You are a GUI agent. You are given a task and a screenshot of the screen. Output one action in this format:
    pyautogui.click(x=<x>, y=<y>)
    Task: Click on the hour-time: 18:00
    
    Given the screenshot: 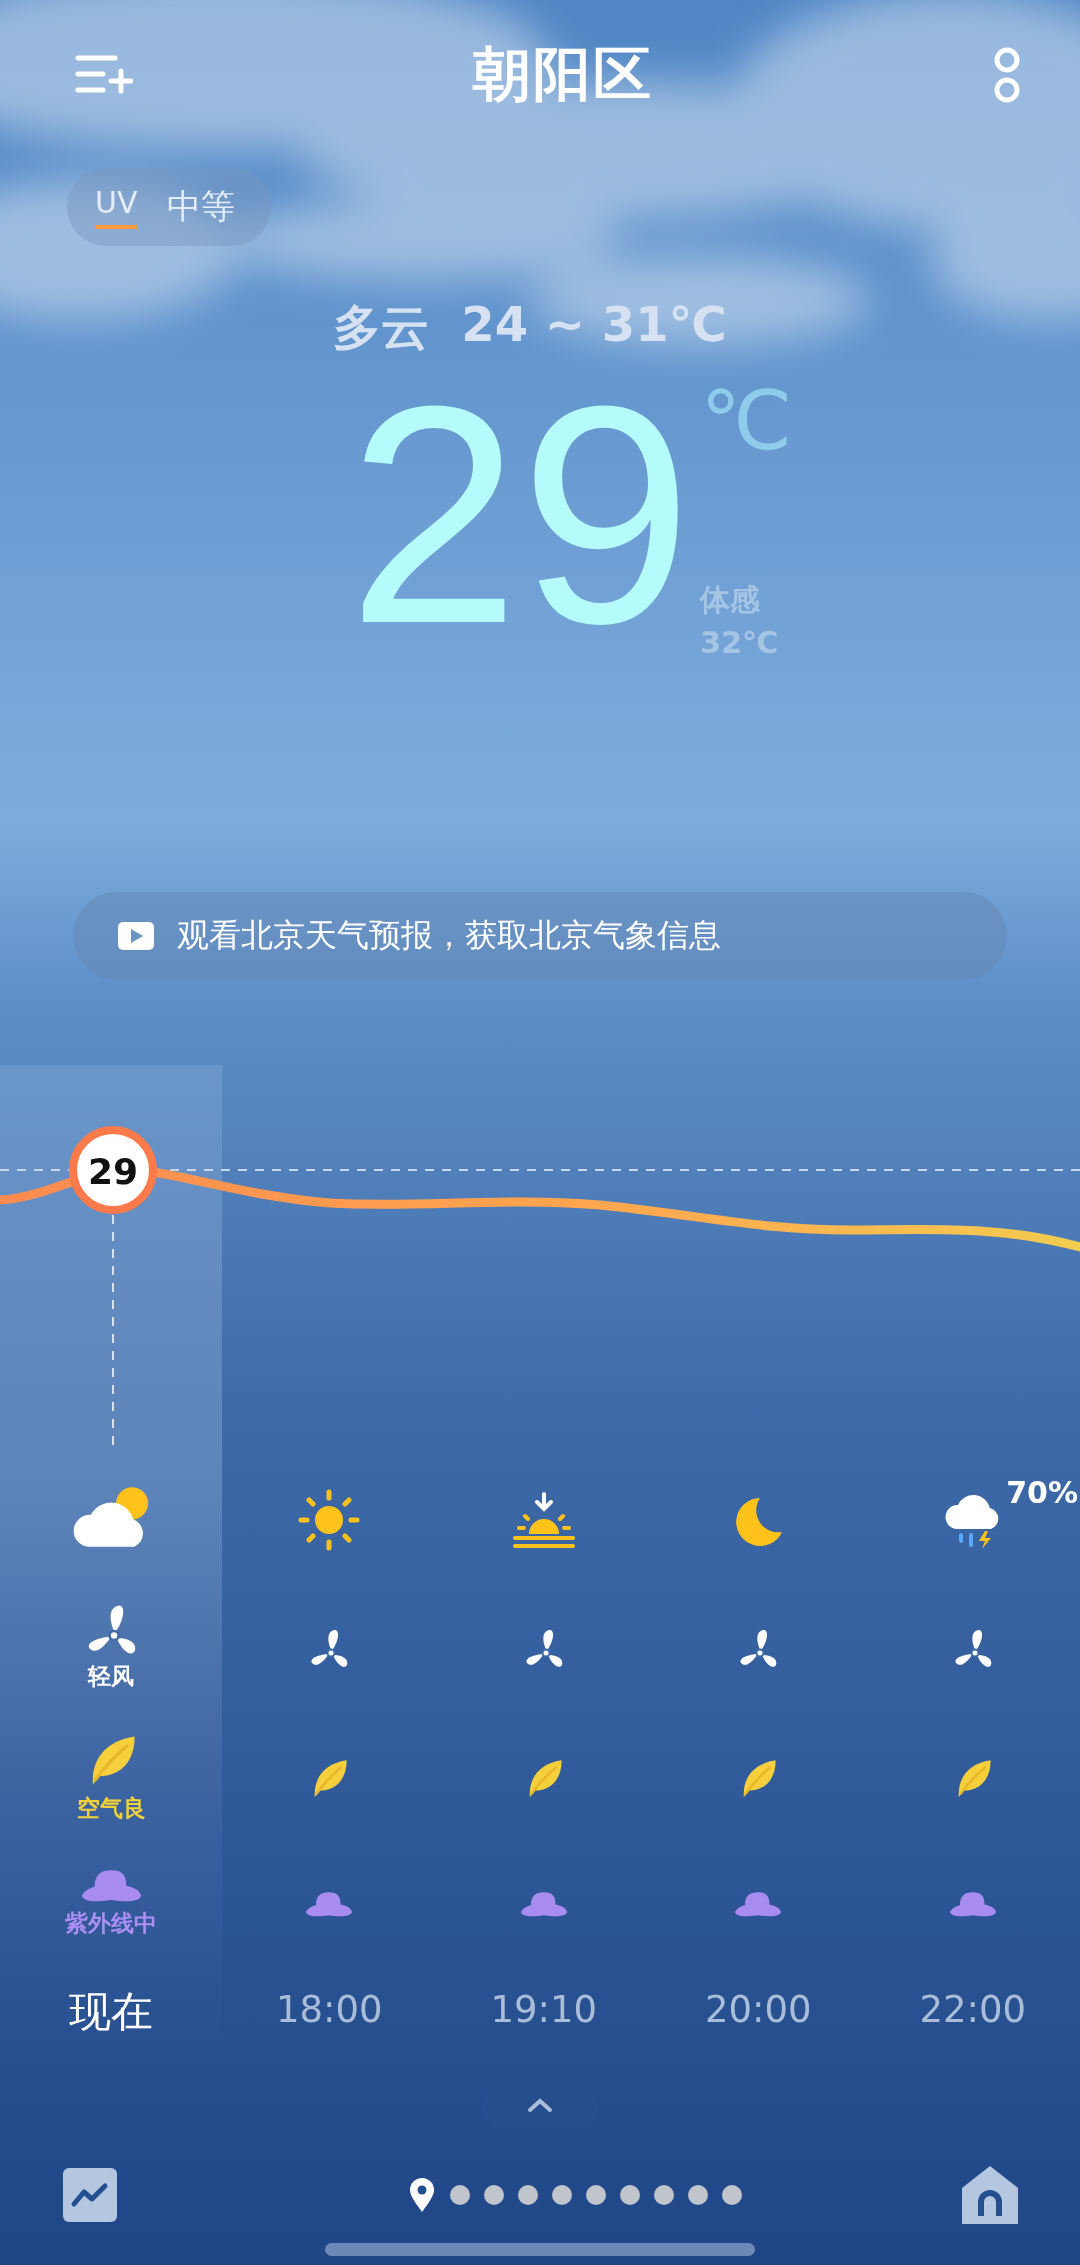 What is the action you would take?
    pyautogui.click(x=329, y=2009)
    